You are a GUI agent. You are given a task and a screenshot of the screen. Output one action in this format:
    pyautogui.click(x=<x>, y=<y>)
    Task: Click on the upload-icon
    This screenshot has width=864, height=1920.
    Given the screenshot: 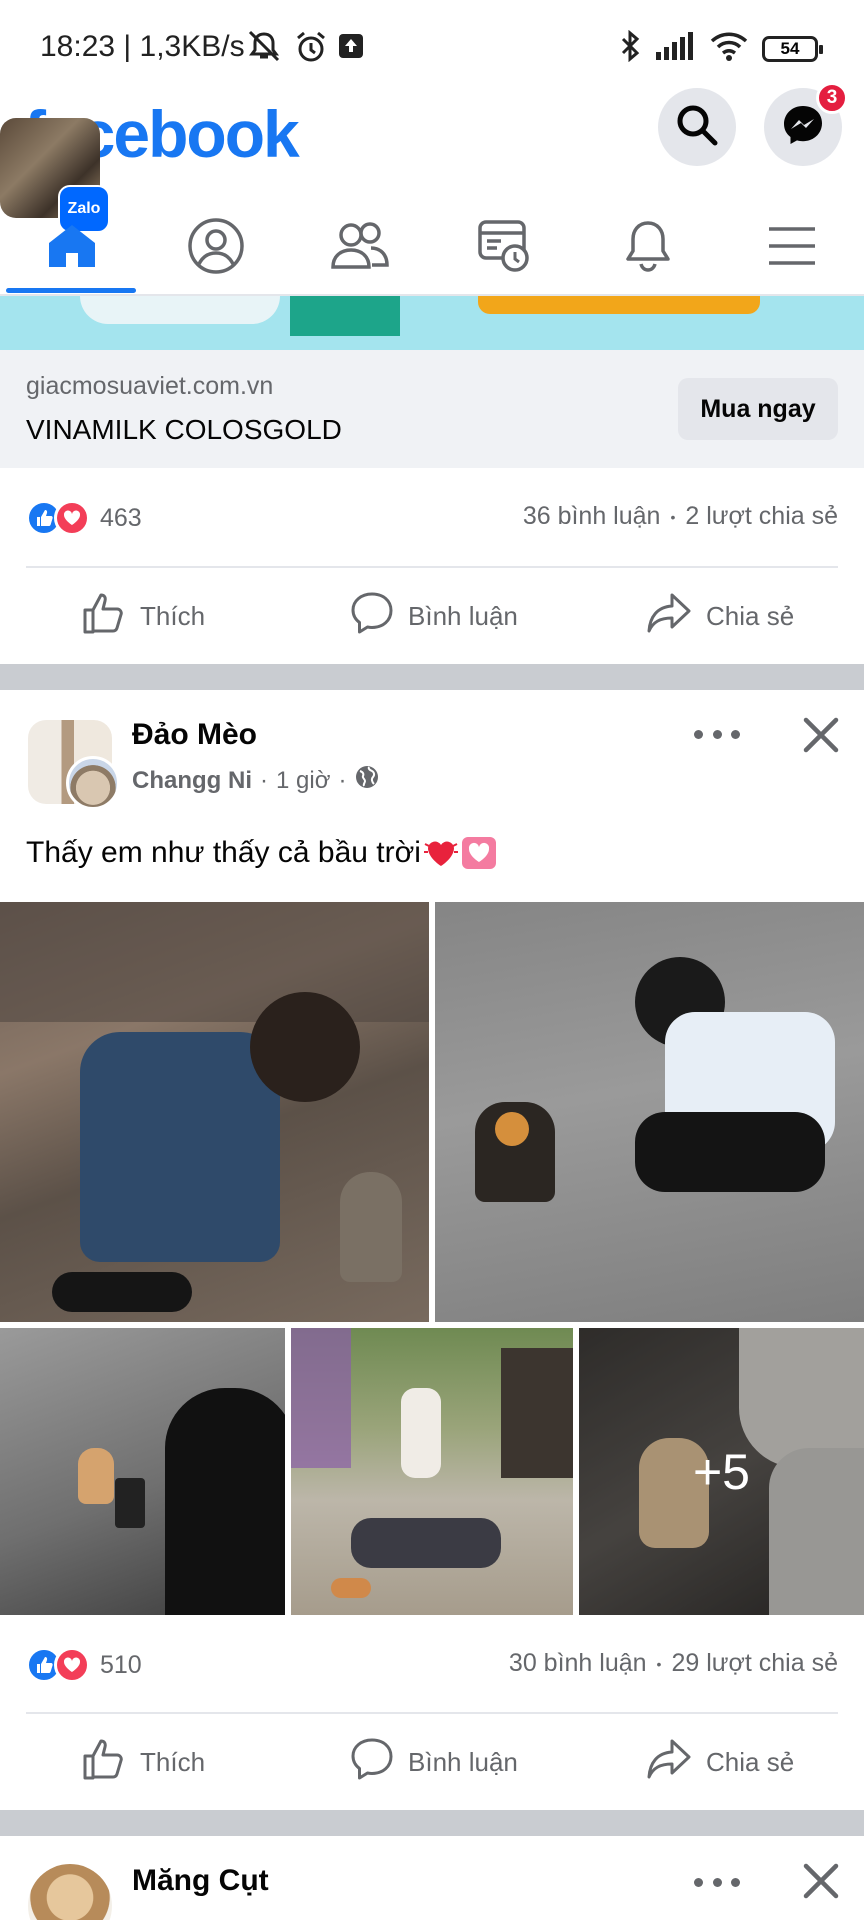 What is the action you would take?
    pyautogui.click(x=351, y=48)
    